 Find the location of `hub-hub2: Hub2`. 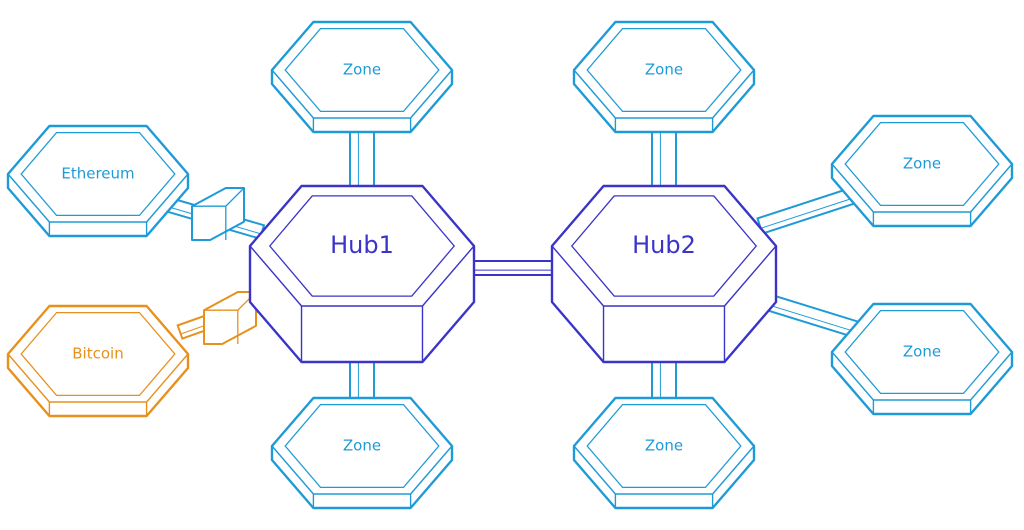

hub-hub2: Hub2 is located at coordinates (664, 274).